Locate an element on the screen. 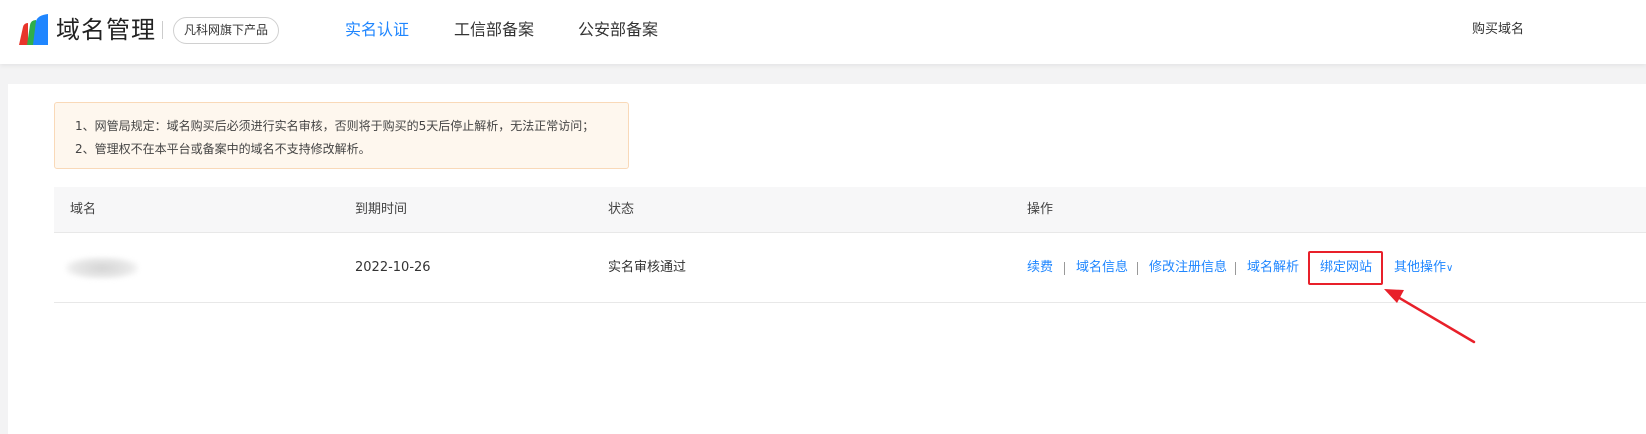 The width and height of the screenshot is (1646, 434). notice-line-2: 2、管理权不在本平台或备案中的域名不支持修改解析。 is located at coordinates (223, 149).